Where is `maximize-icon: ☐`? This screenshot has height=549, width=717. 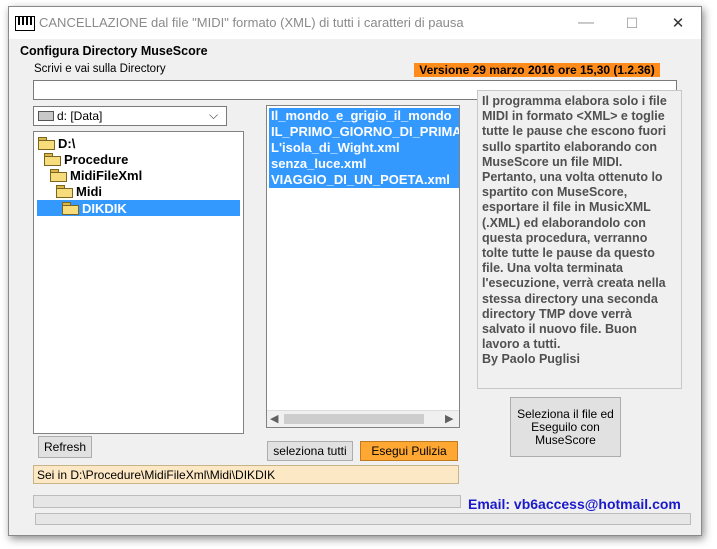
maximize-icon: ☐ is located at coordinates (632, 22).